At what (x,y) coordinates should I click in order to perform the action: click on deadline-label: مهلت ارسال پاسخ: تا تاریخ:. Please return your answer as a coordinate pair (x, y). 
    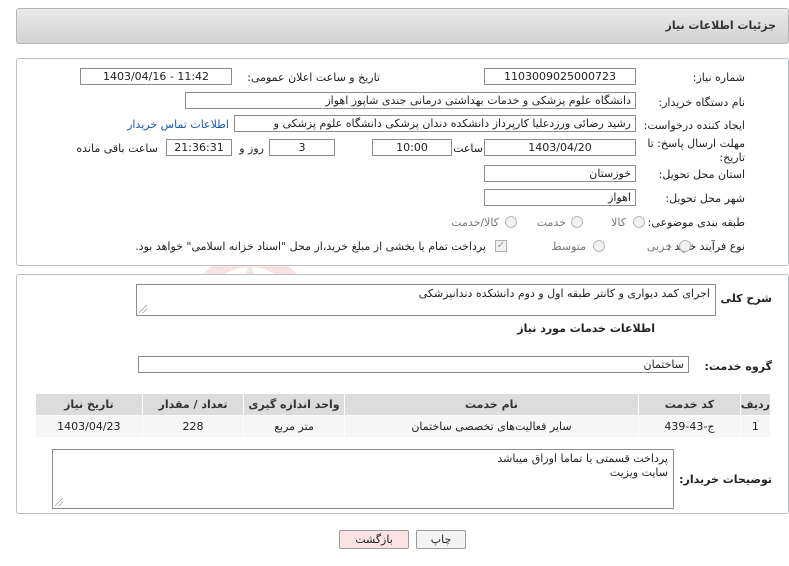
    Looking at the image, I should click on (696, 150).